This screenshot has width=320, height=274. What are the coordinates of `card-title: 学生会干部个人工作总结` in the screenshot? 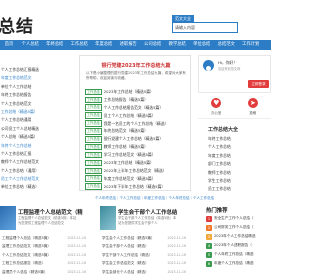 It's located at (147, 212).